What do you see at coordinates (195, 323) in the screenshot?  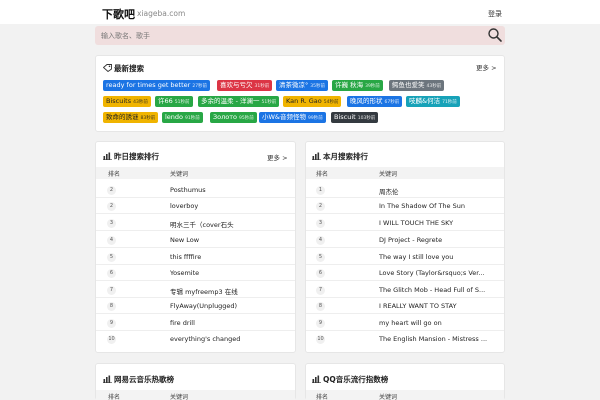 I see `table-row: 9 fire drill` at bounding box center [195, 323].